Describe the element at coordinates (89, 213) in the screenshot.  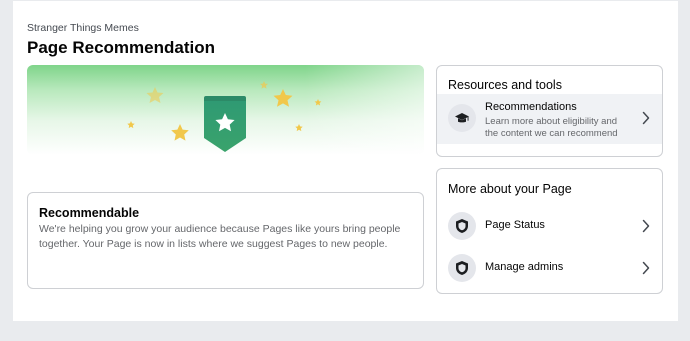
I see `recommendable-title: Recommendable` at that location.